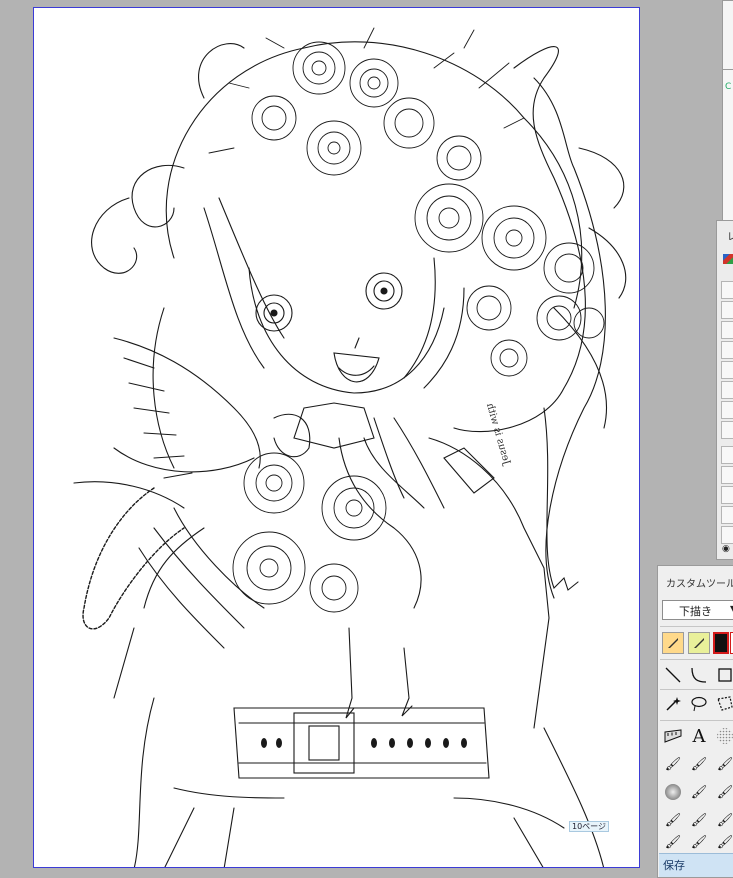 This screenshot has width=733, height=878. Describe the element at coordinates (699, 736) in the screenshot. I see `text-tool-icon: A` at that location.